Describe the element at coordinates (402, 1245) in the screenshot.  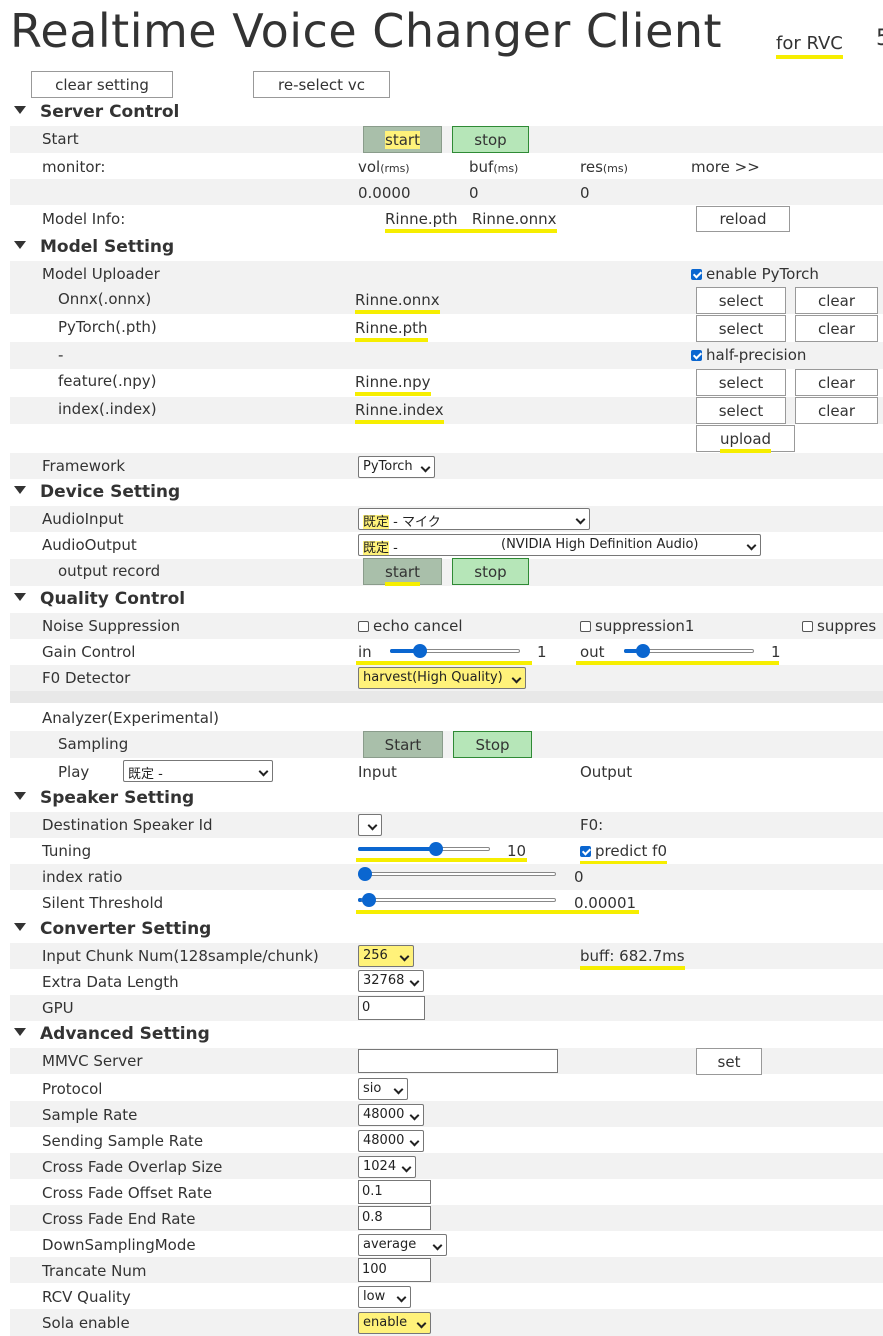
I see `downsampling-select: average` at that location.